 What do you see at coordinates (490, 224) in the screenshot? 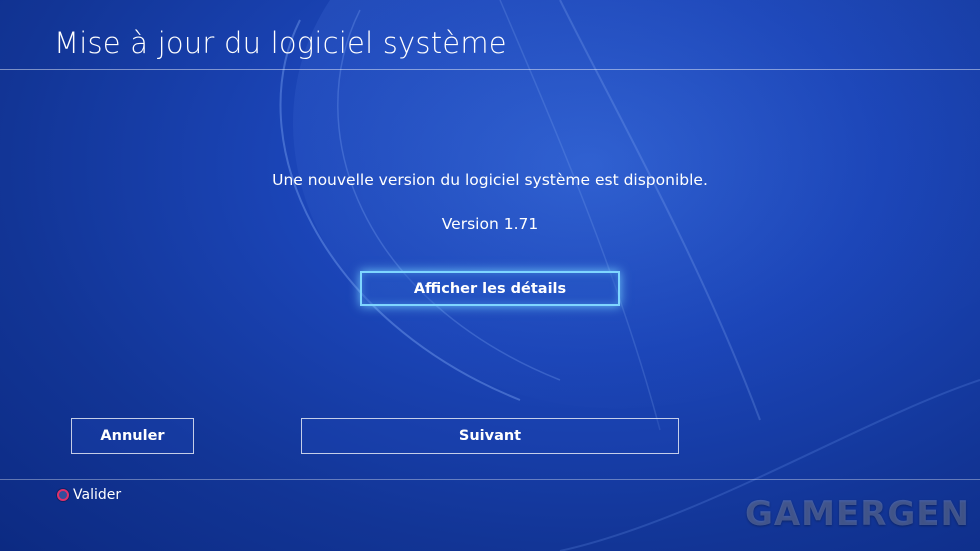
I see `version-label: Version 1.71` at bounding box center [490, 224].